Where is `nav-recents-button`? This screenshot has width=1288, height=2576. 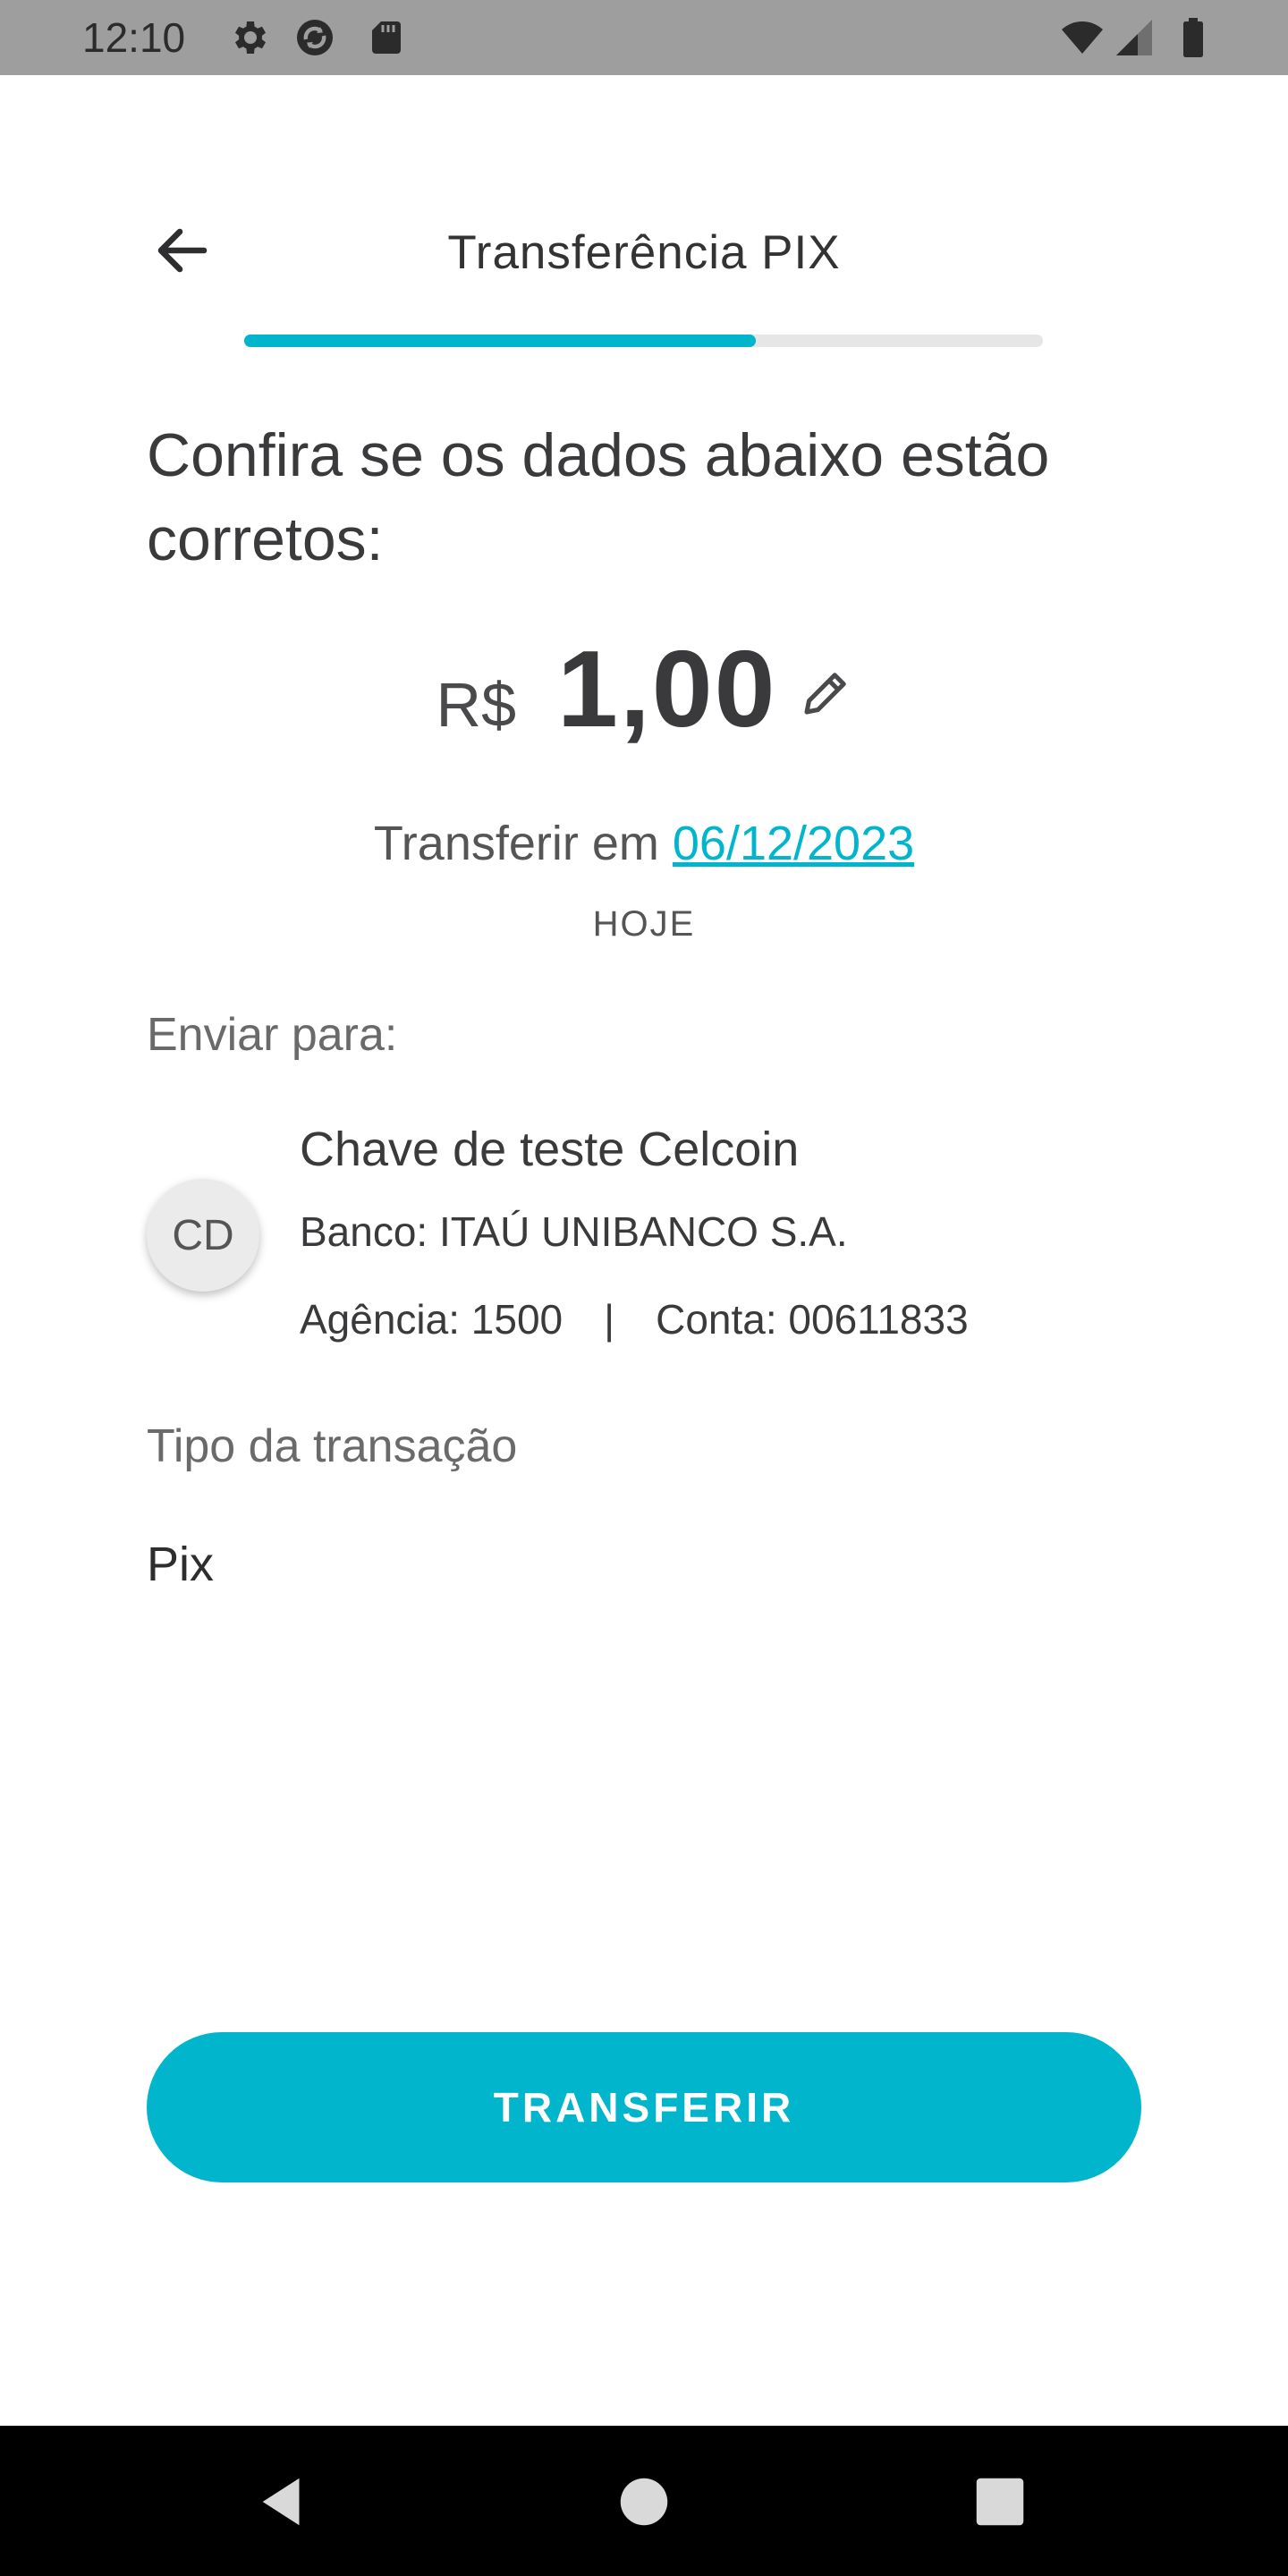 nav-recents-button is located at coordinates (1000, 2501).